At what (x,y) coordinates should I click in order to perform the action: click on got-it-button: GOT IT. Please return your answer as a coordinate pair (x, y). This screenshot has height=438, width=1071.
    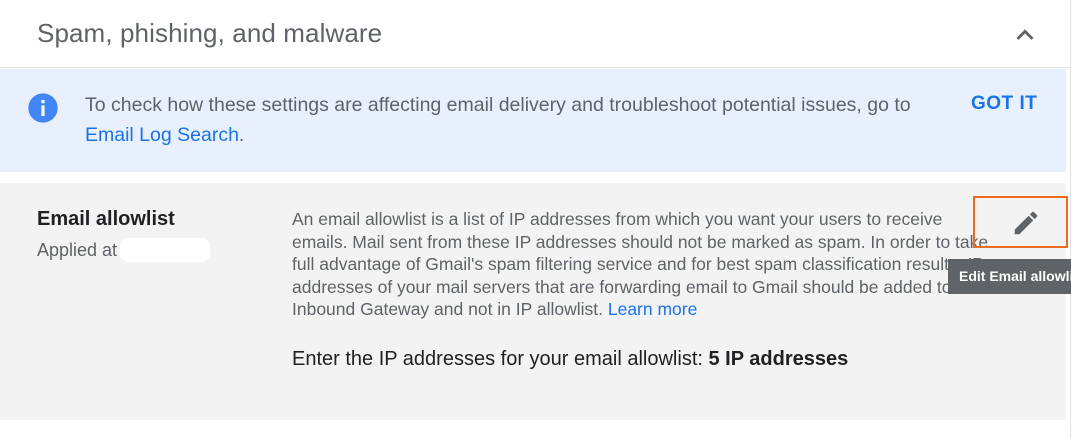
    Looking at the image, I should click on (1004, 104).